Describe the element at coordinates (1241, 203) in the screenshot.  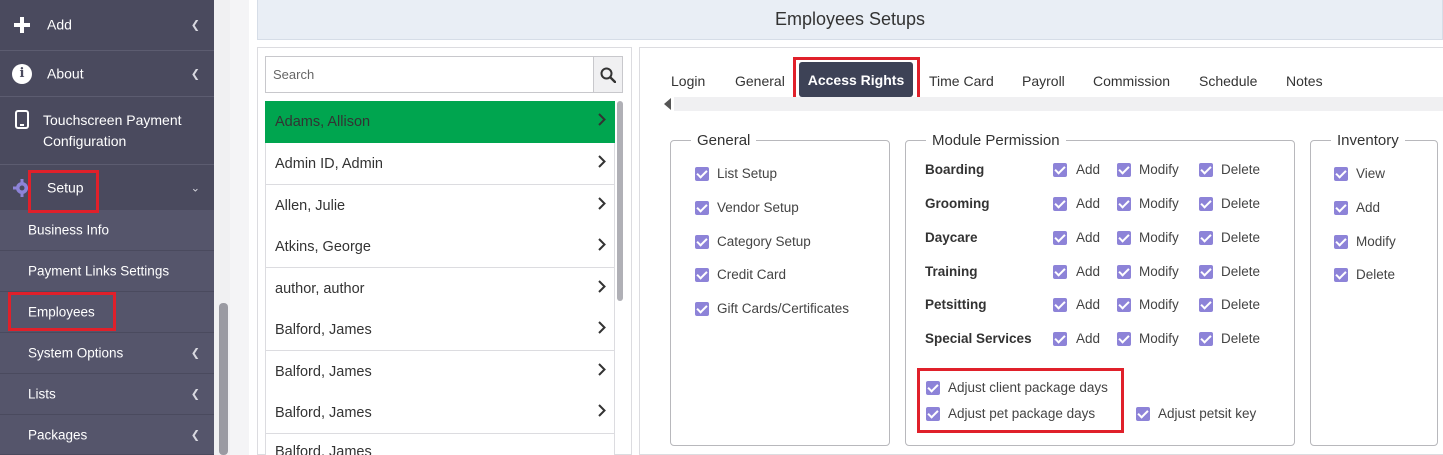
I see `checkbox-label: Delete` at that location.